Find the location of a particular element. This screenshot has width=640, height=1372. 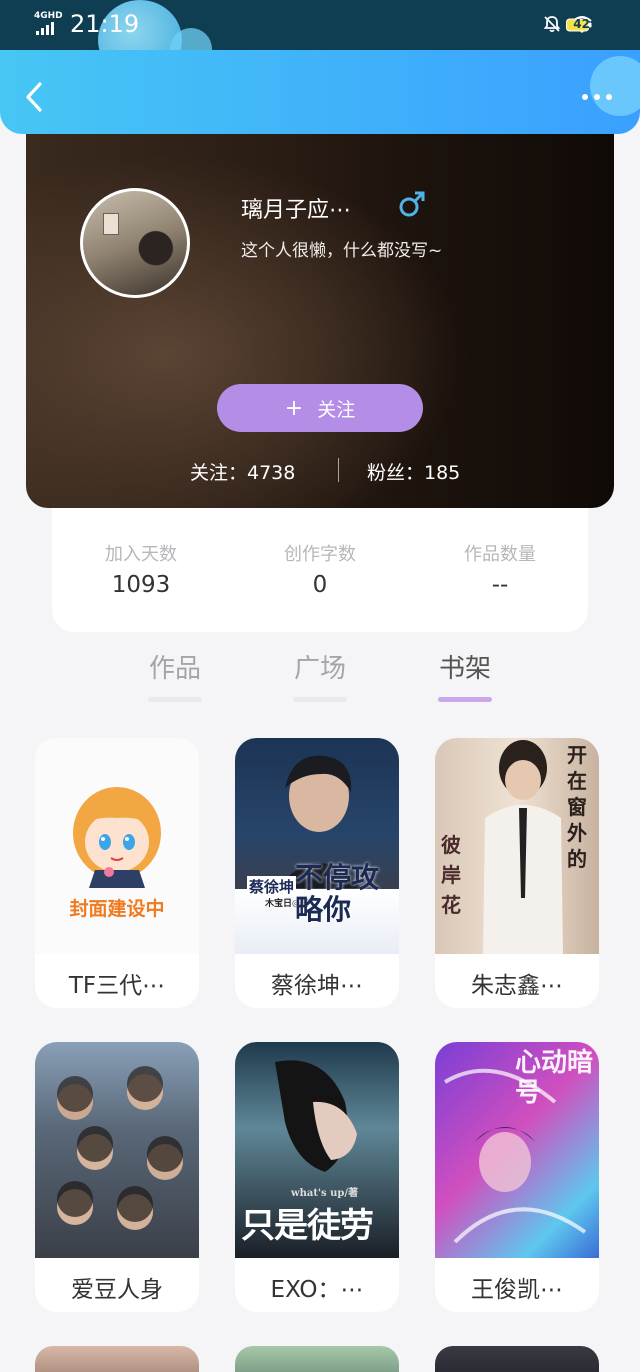

status-time: 21:19 is located at coordinates (105, 24).